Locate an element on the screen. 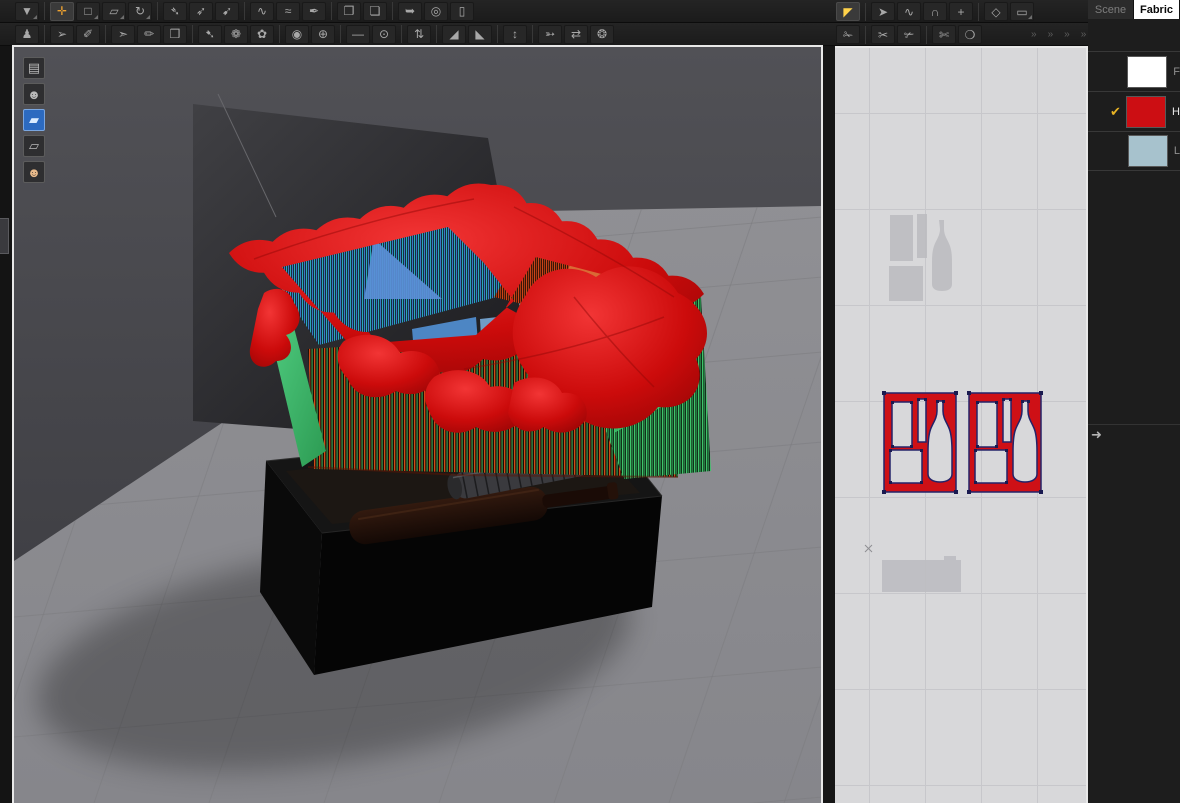  show-pattern-toggle: ▱ is located at coordinates (34, 146).